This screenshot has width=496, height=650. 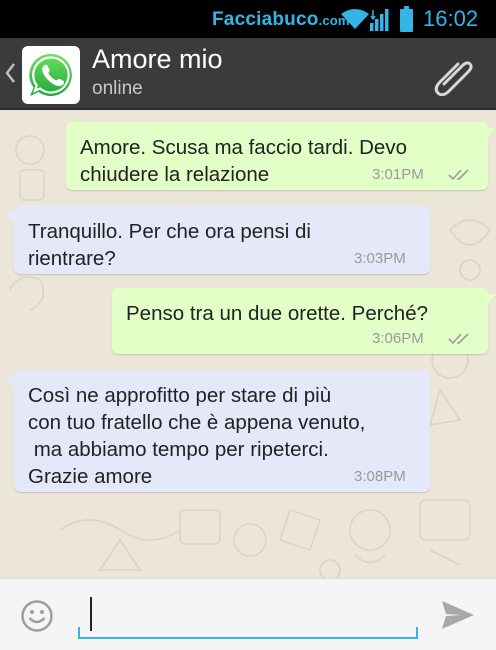 I want to click on input-underline-right, so click(x=417, y=633).